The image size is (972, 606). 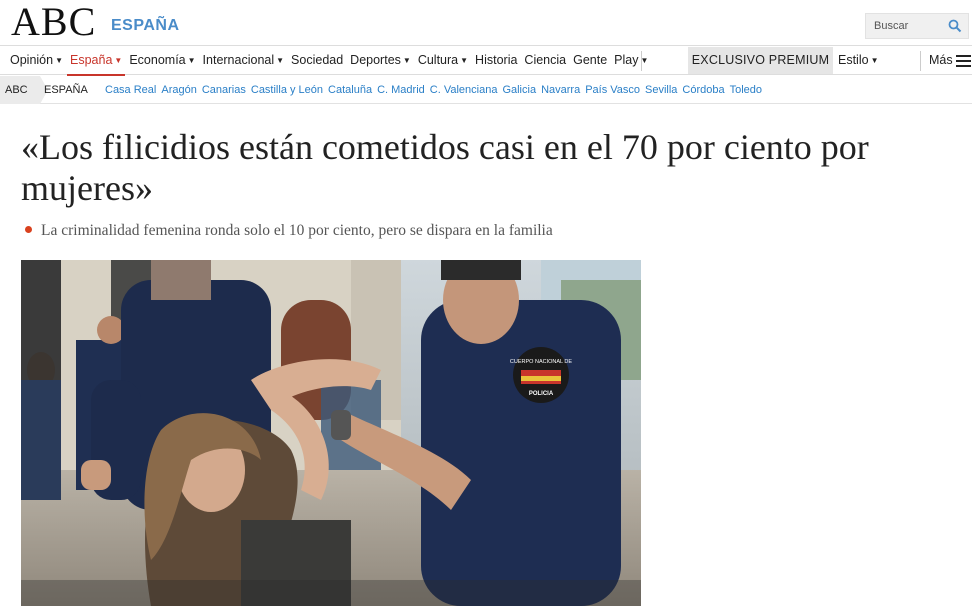 What do you see at coordinates (130, 90) in the screenshot?
I see `region-link: Casa Real` at bounding box center [130, 90].